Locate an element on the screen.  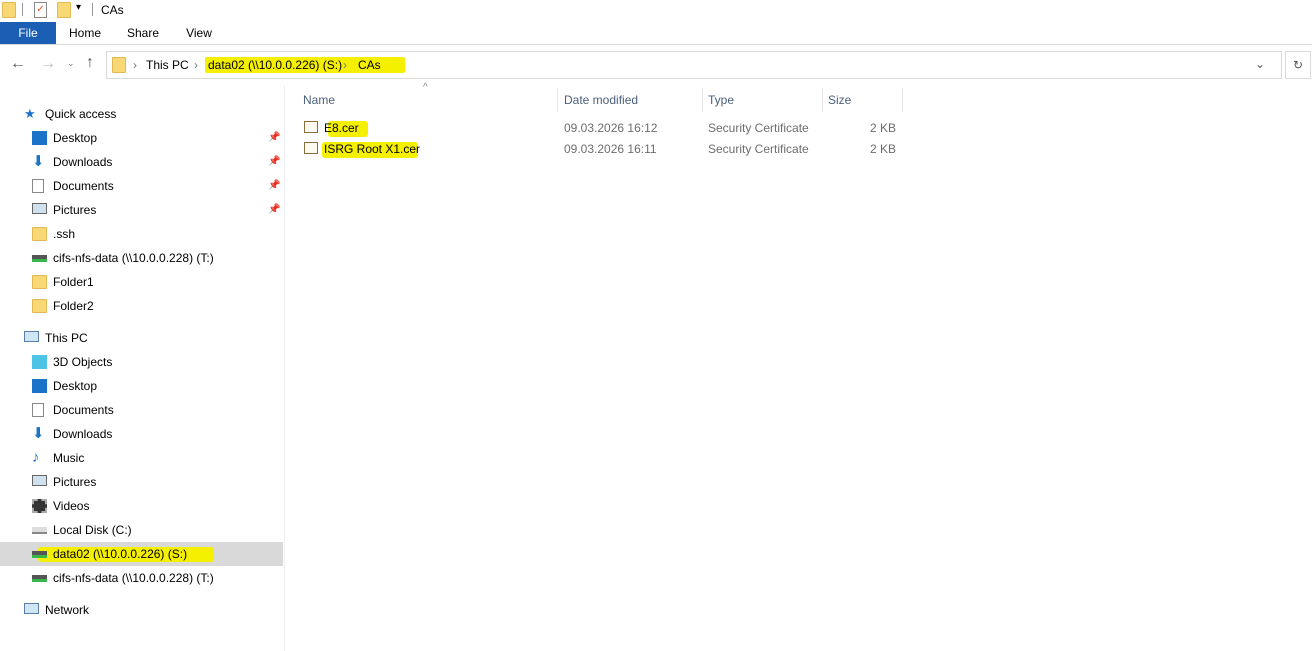
column-size: Size is located at coordinates (839, 100).